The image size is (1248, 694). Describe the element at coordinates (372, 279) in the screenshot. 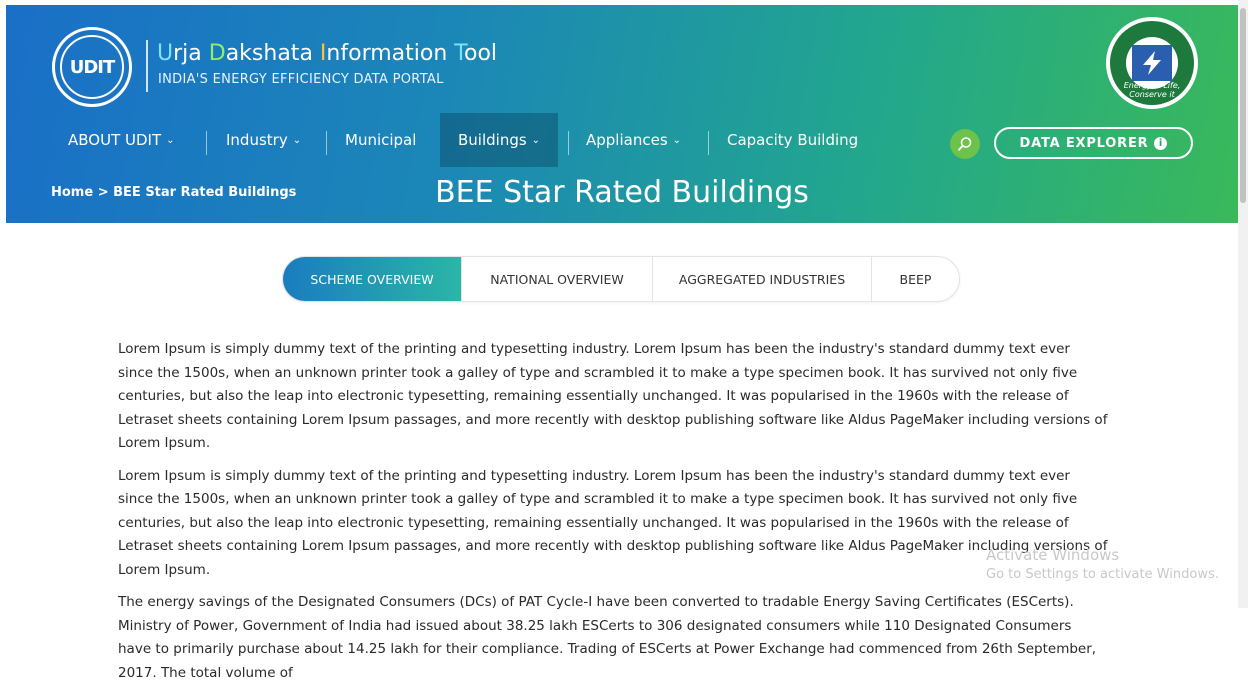

I see `tab-scheme-overview: SCHEME OVERVIEW` at that location.